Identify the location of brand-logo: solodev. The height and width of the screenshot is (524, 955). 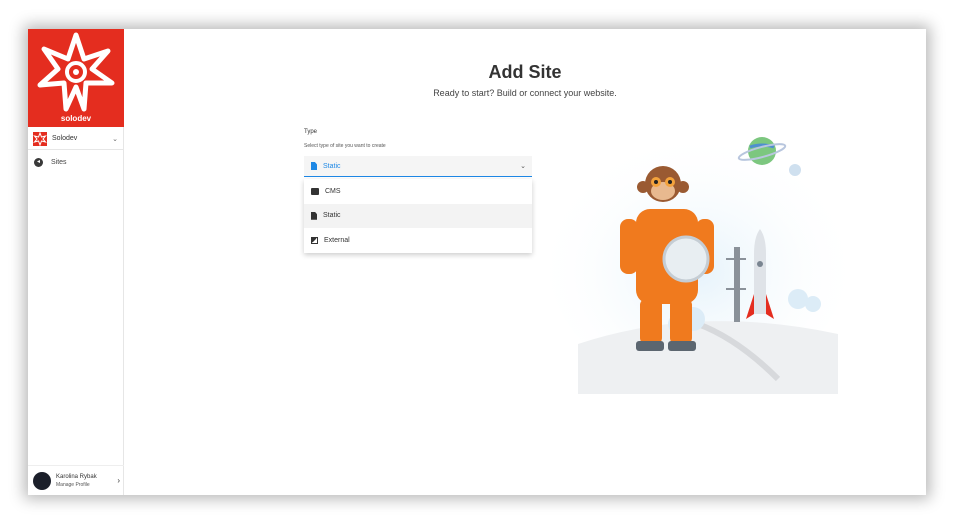
(76, 78).